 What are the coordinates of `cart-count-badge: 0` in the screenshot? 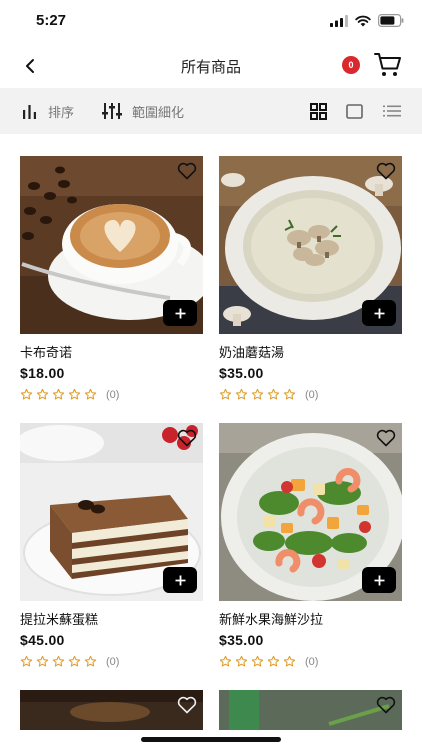 It's located at (351, 65).